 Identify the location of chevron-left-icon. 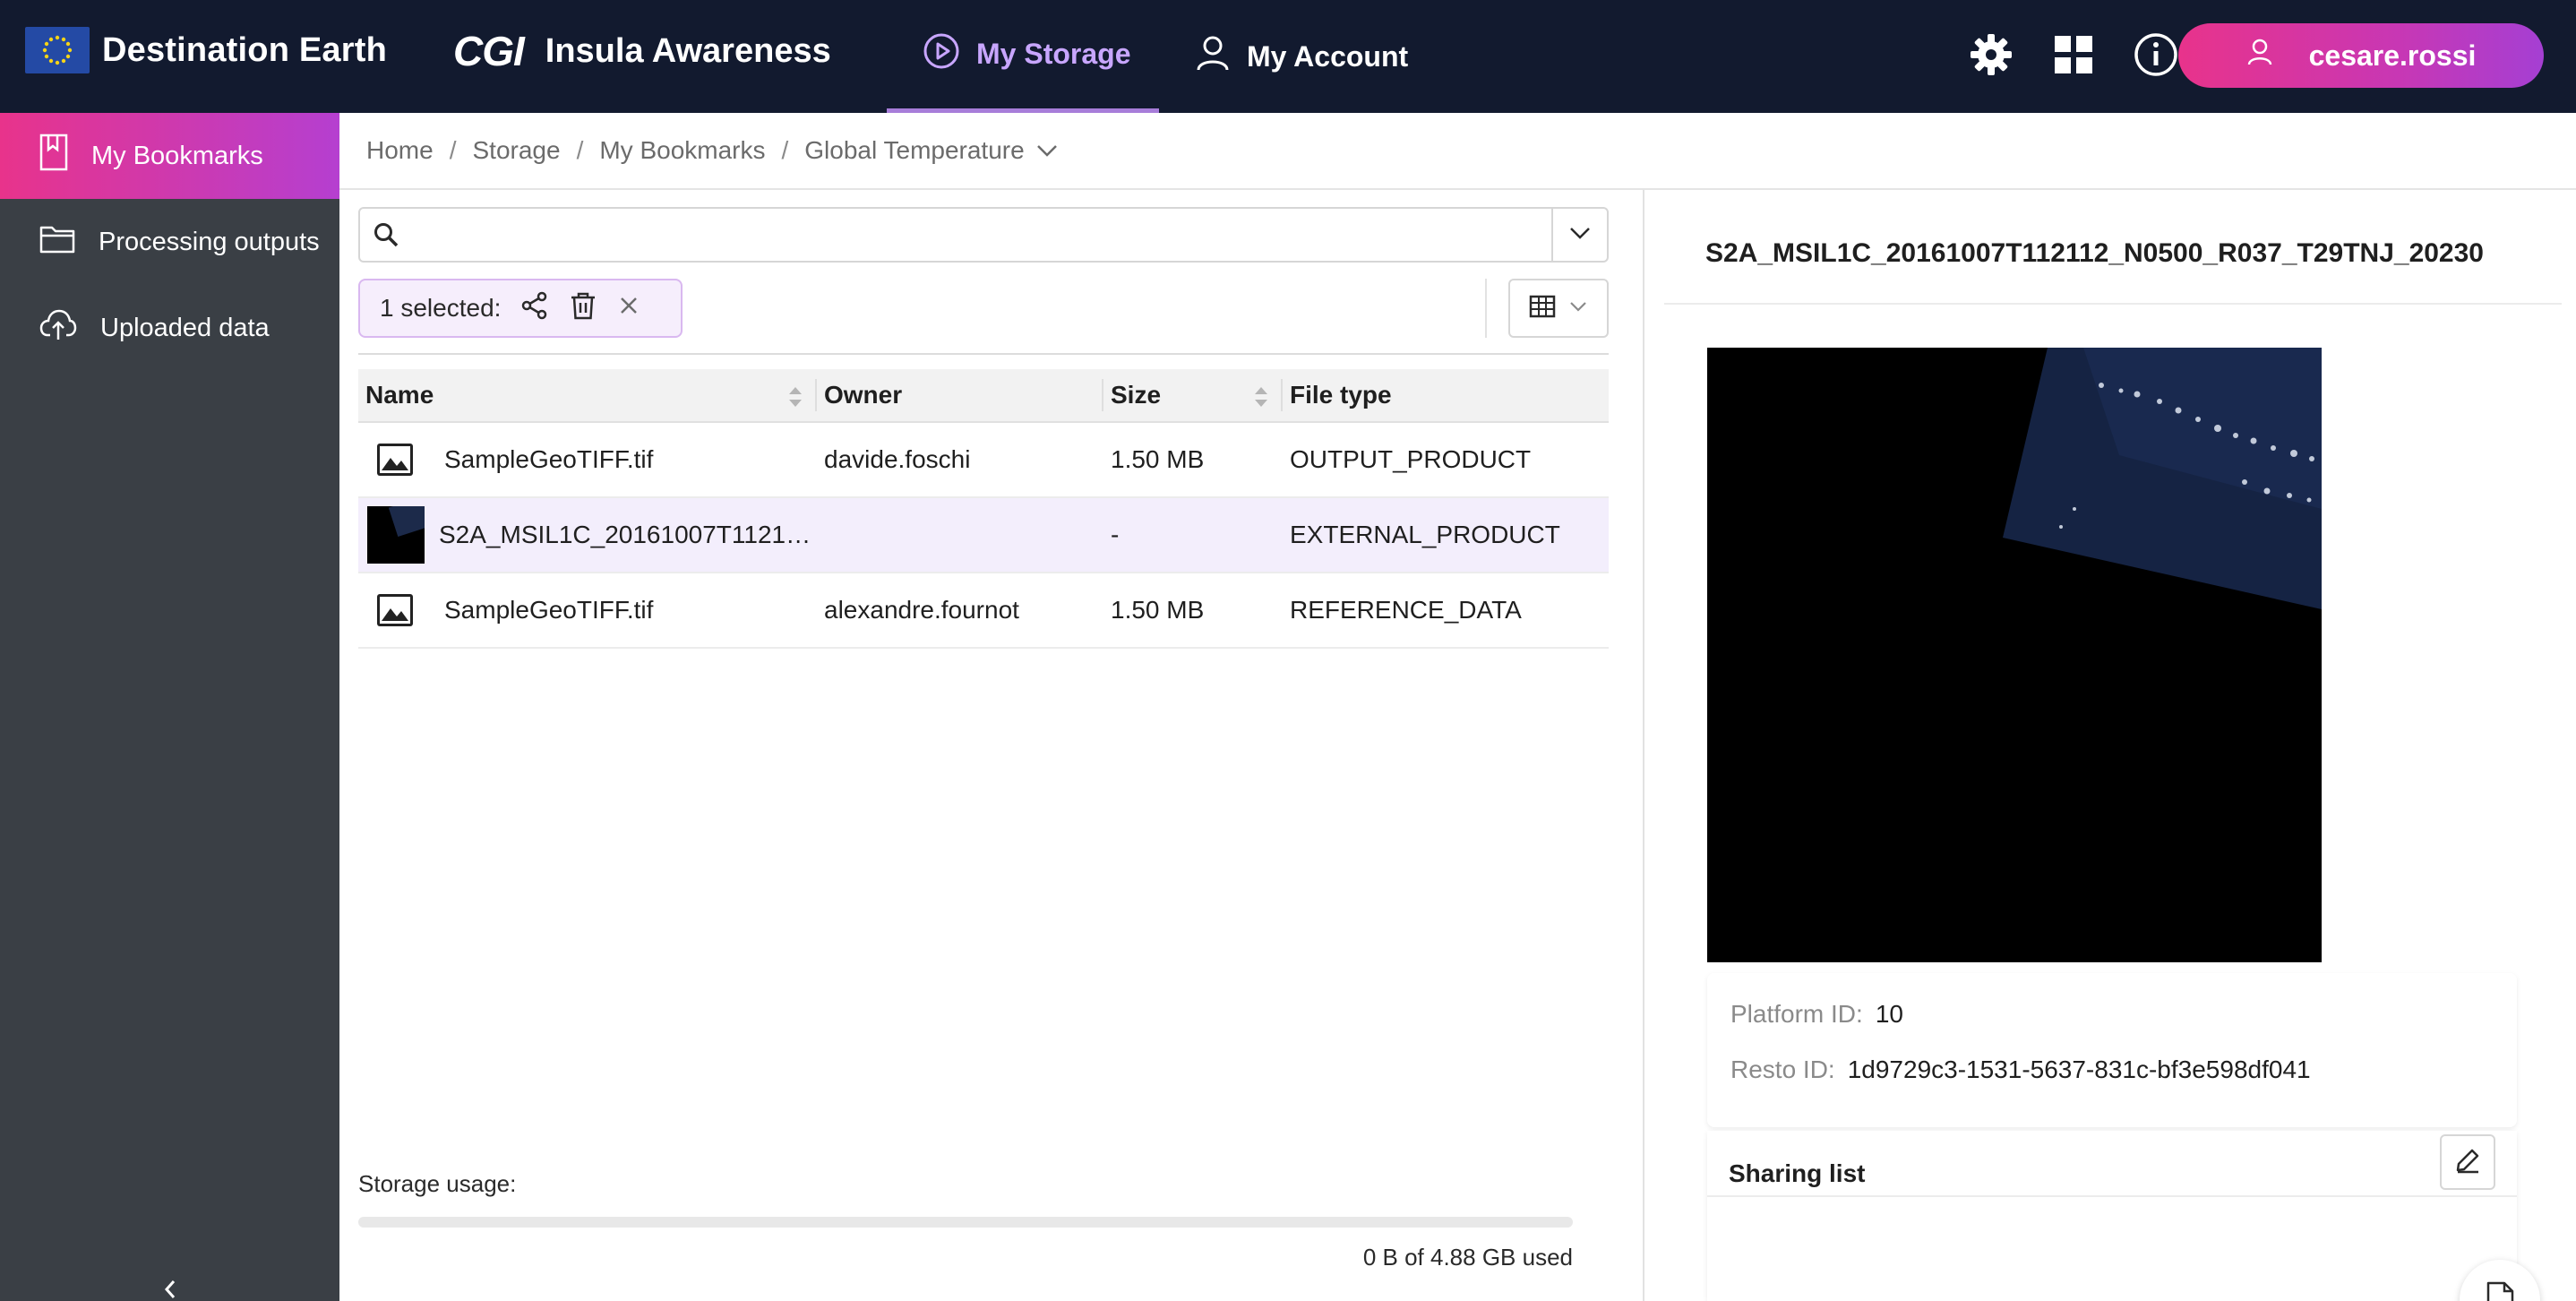
(170, 1287).